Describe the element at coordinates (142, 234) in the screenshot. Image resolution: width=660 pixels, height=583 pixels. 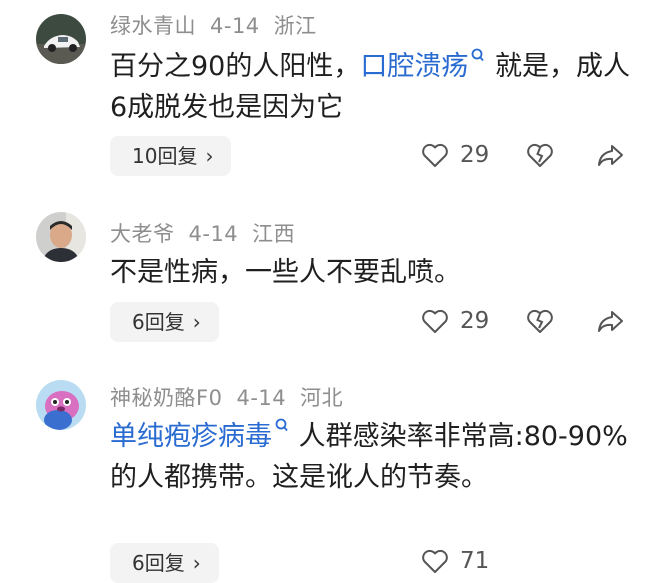
I see `username: 大老爷` at that location.